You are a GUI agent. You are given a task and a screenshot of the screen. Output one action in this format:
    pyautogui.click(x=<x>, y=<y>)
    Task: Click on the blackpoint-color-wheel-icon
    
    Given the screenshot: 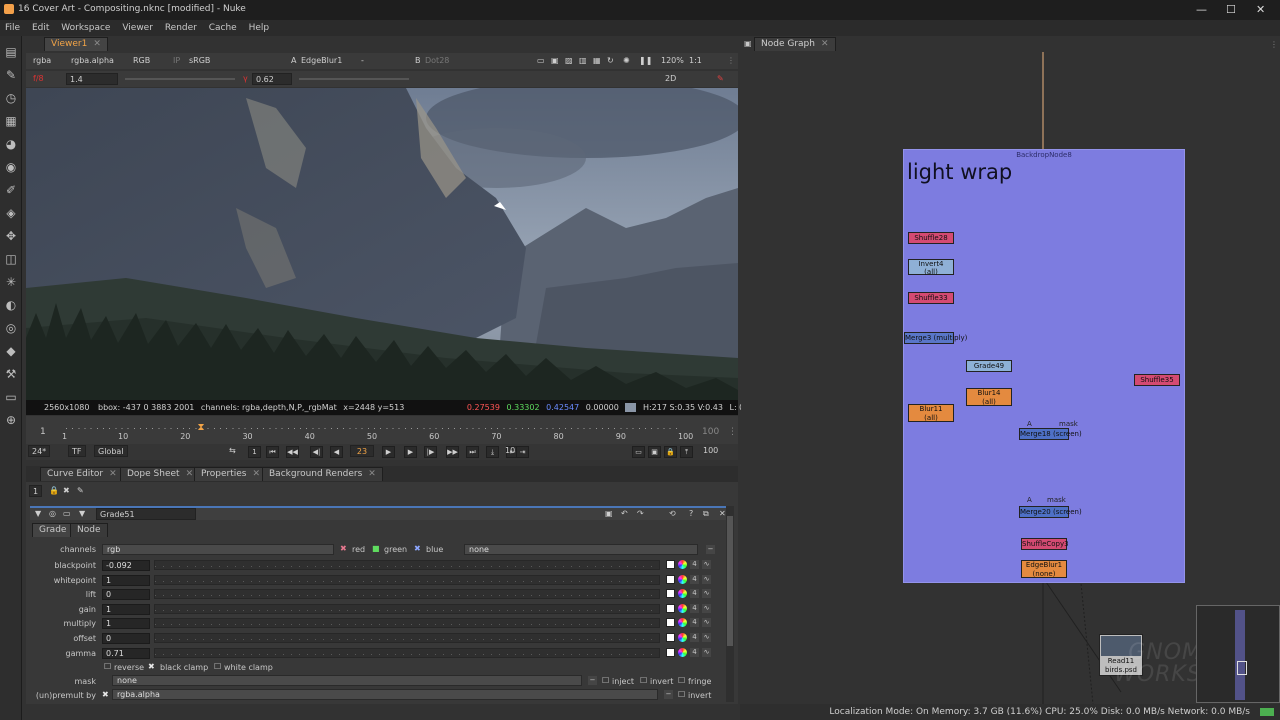 What is the action you would take?
    pyautogui.click(x=682, y=564)
    